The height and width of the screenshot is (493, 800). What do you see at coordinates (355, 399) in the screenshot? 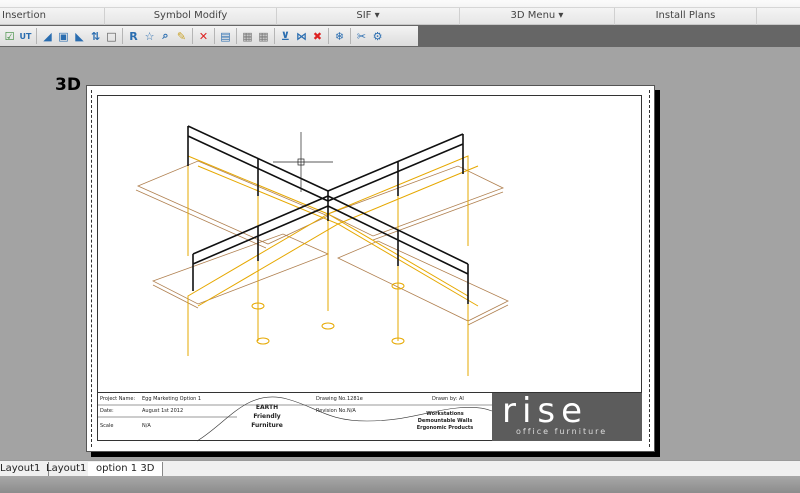
I see `drawing-no: 1281e` at bounding box center [355, 399].